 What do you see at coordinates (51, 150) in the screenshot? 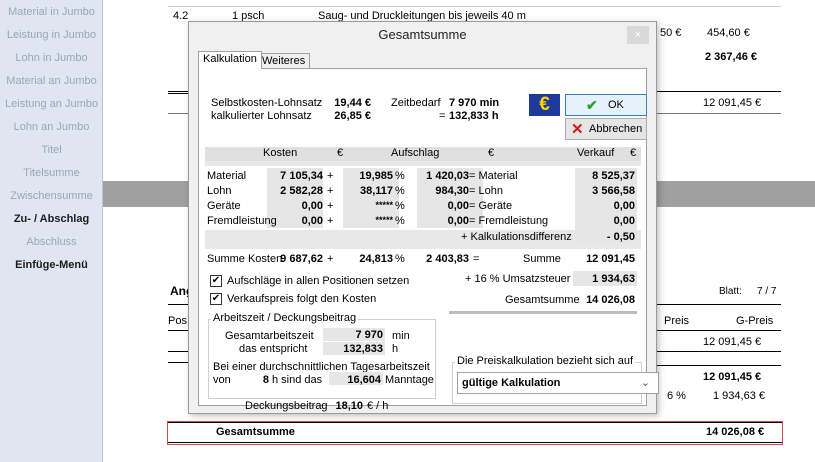
I see `sidebar-item-titel: Titel` at bounding box center [51, 150].